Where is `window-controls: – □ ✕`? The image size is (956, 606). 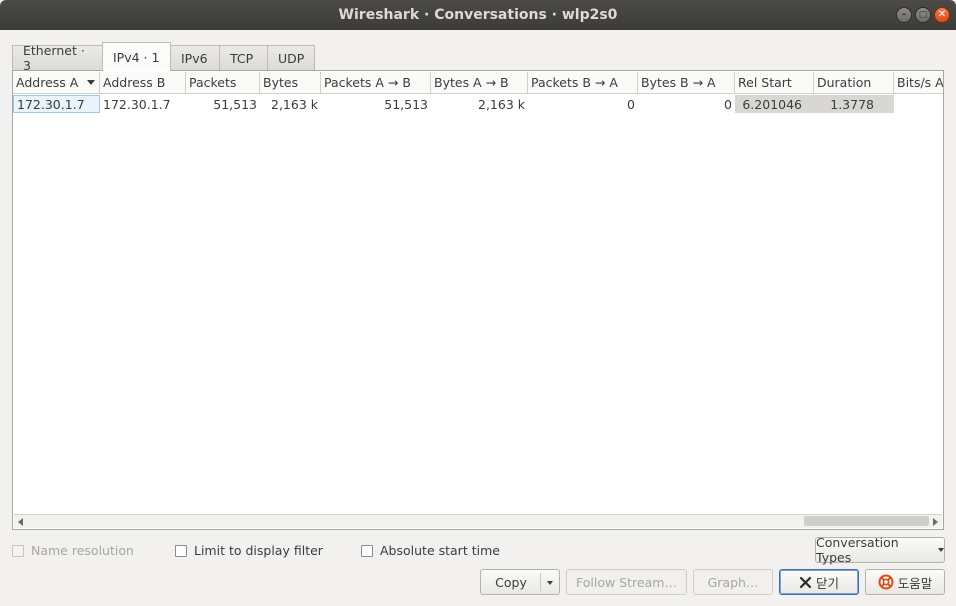 window-controls: – □ ✕ is located at coordinates (923, 15).